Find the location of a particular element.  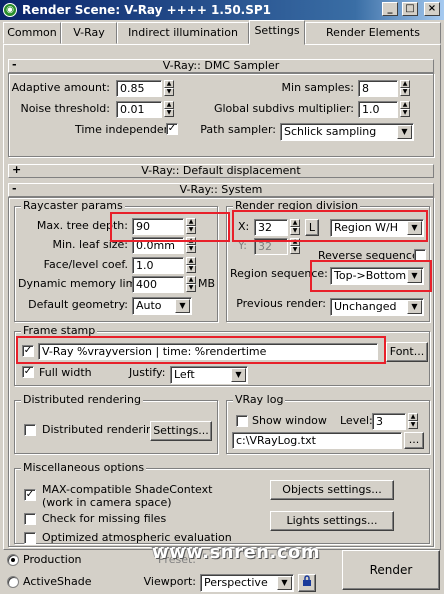

global-subdivs-spinner: ▲ ▼ is located at coordinates (405, 109).